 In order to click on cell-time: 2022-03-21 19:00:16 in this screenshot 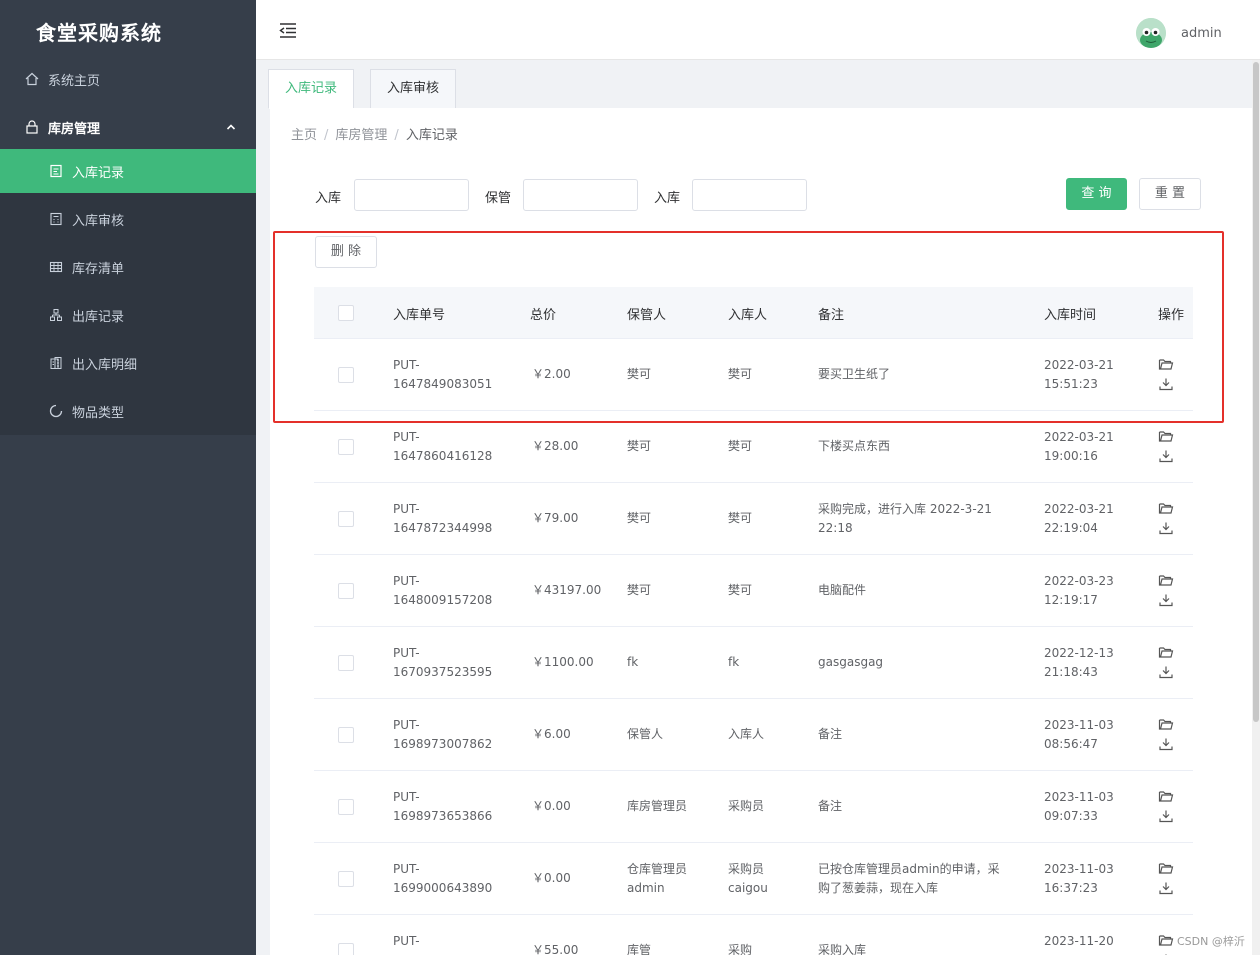, I will do `click(1079, 447)`.